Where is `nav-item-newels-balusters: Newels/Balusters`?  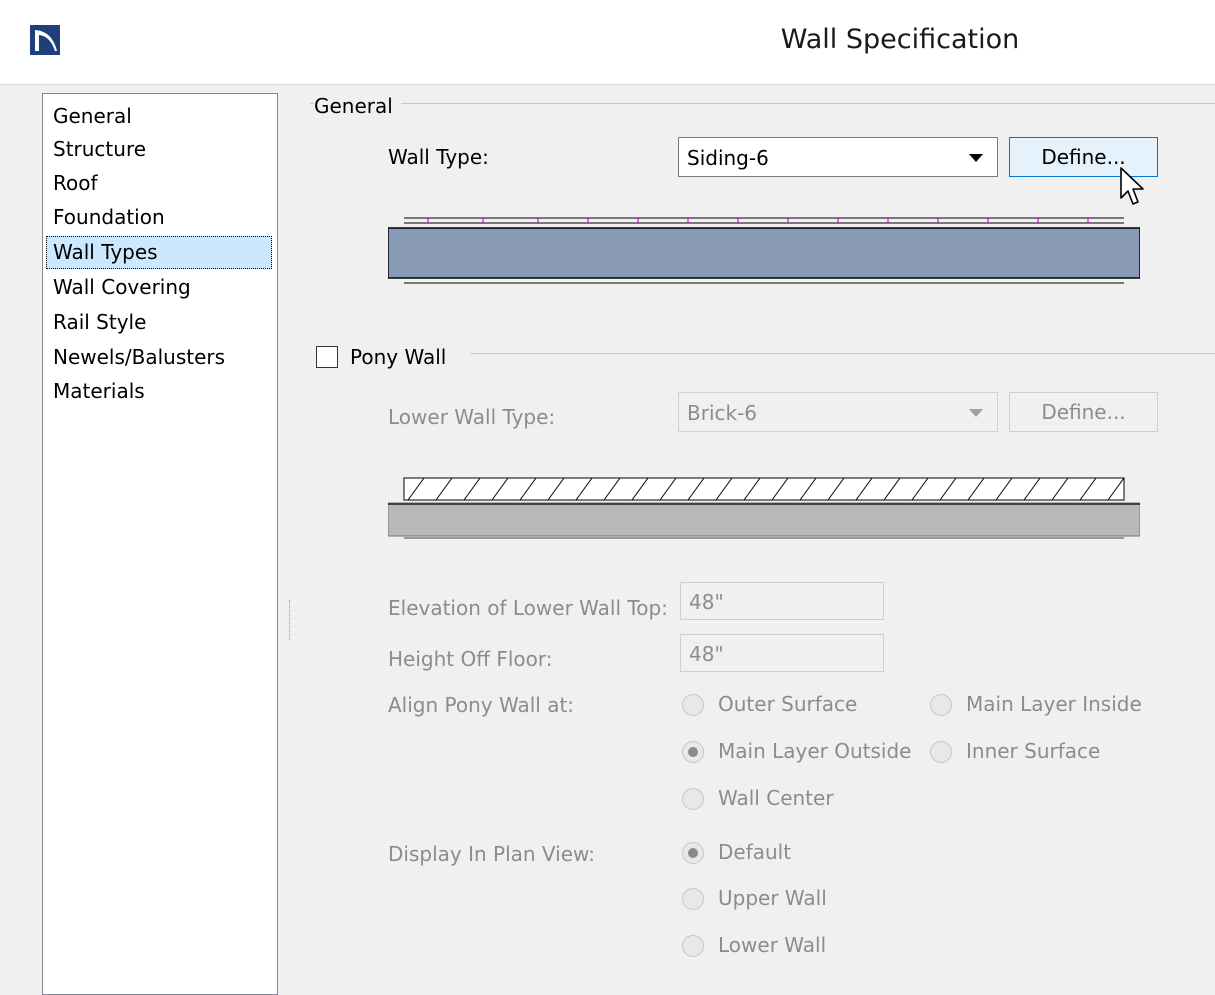
nav-item-newels-balusters: Newels/Balusters is located at coordinates (159, 357).